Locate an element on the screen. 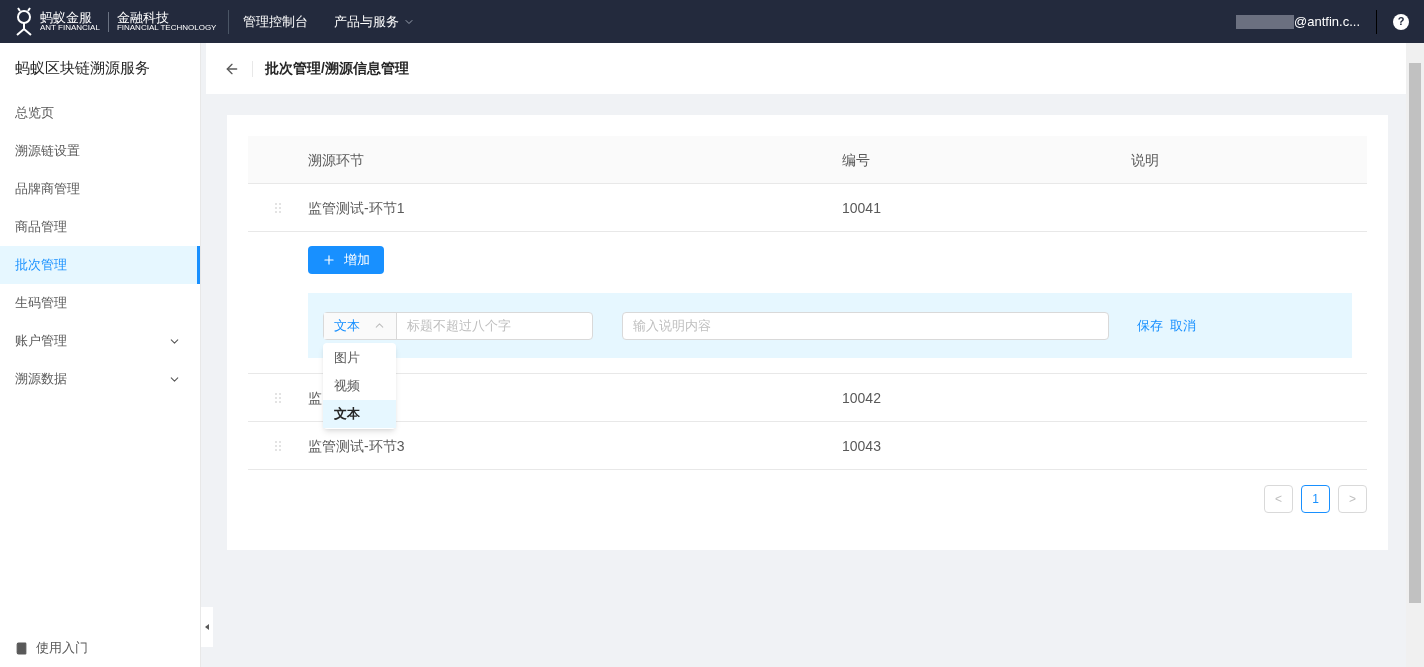  page-title: 批次管理/溯源信息管理 is located at coordinates (337, 68).